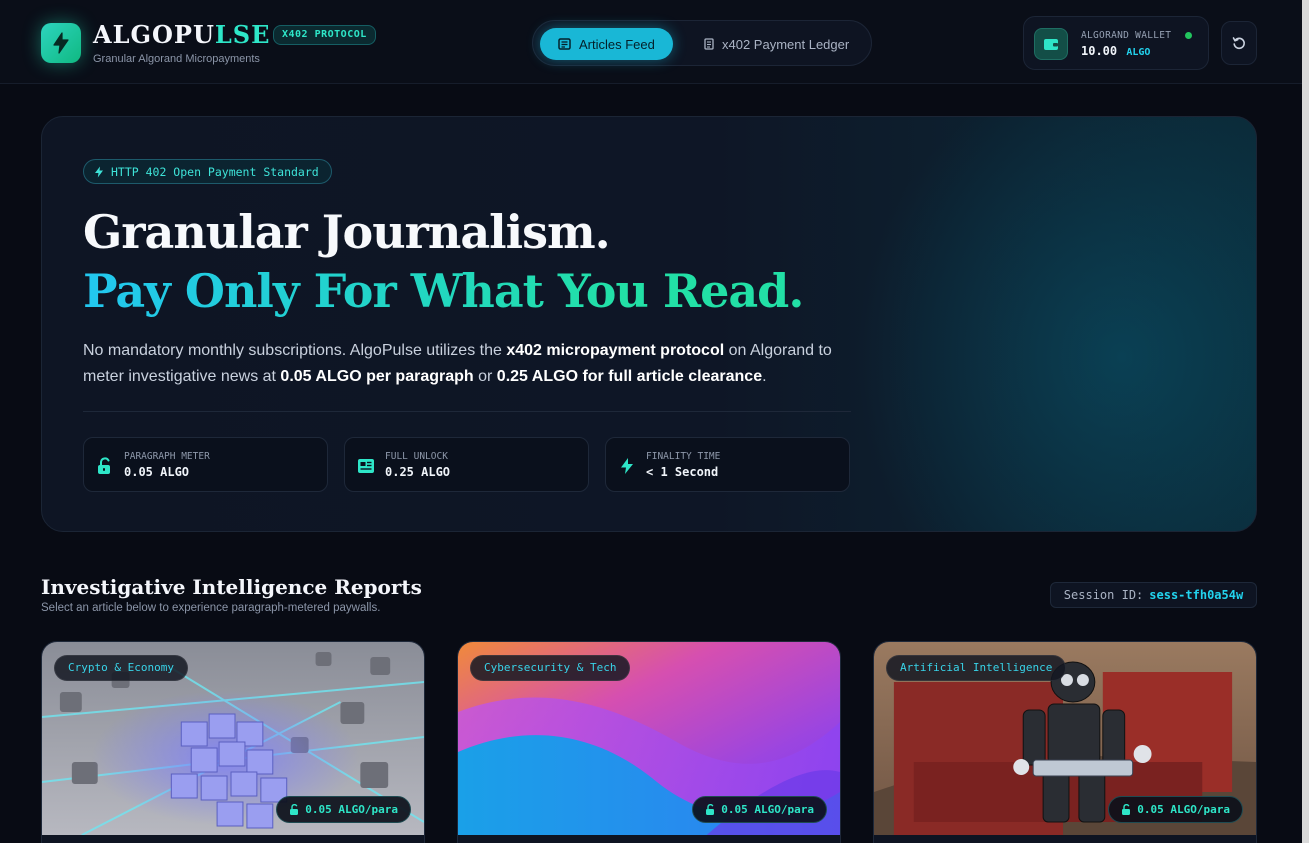 This screenshot has width=1309, height=843. Describe the element at coordinates (154, 34) in the screenshot. I see `brand-main: ALGOPU` at that location.